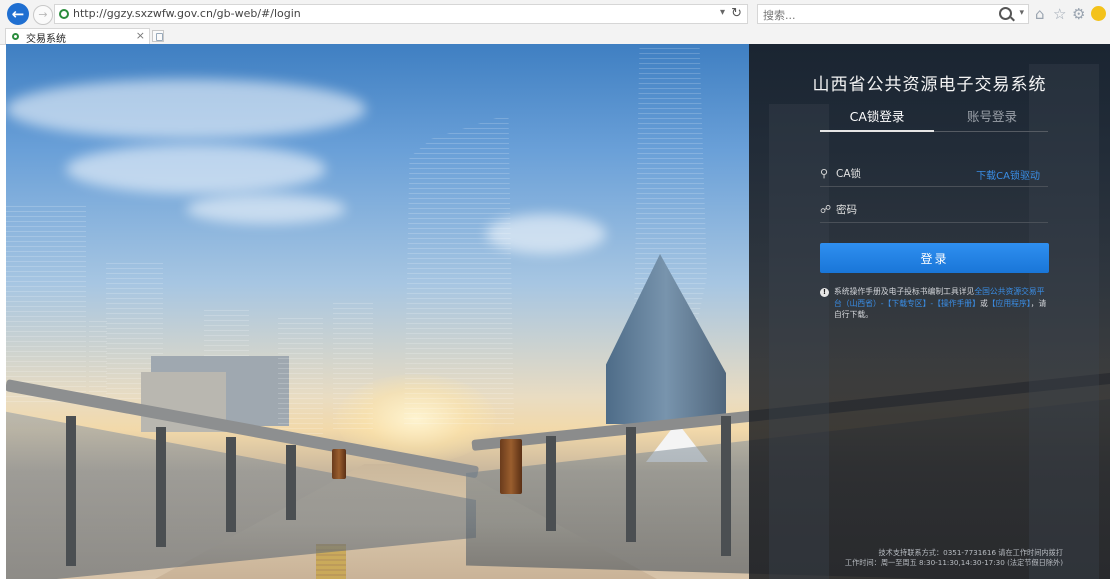 The image size is (1110, 579). What do you see at coordinates (1021, 13) in the screenshot?
I see `search-dropdown-icon: ▾` at bounding box center [1021, 13].